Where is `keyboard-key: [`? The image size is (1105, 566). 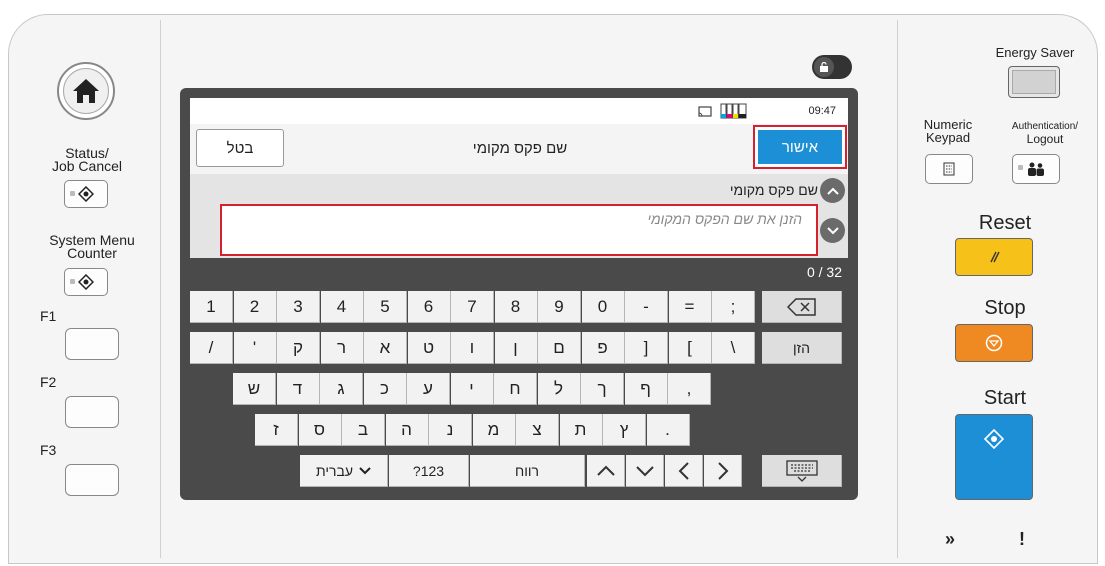
keyboard-key: [ is located at coordinates (690, 348).